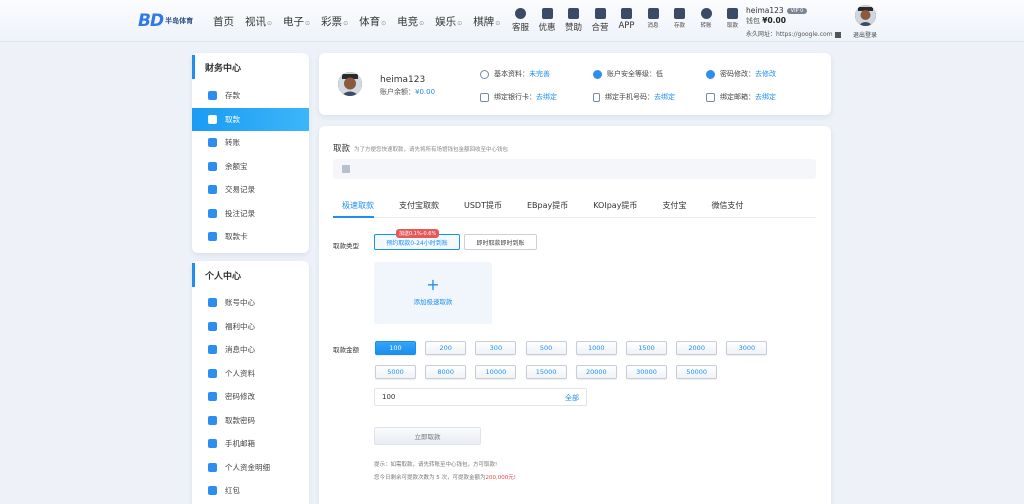  What do you see at coordinates (520, 28) in the screenshot?
I see `quick-link-label: 客服` at bounding box center [520, 28].